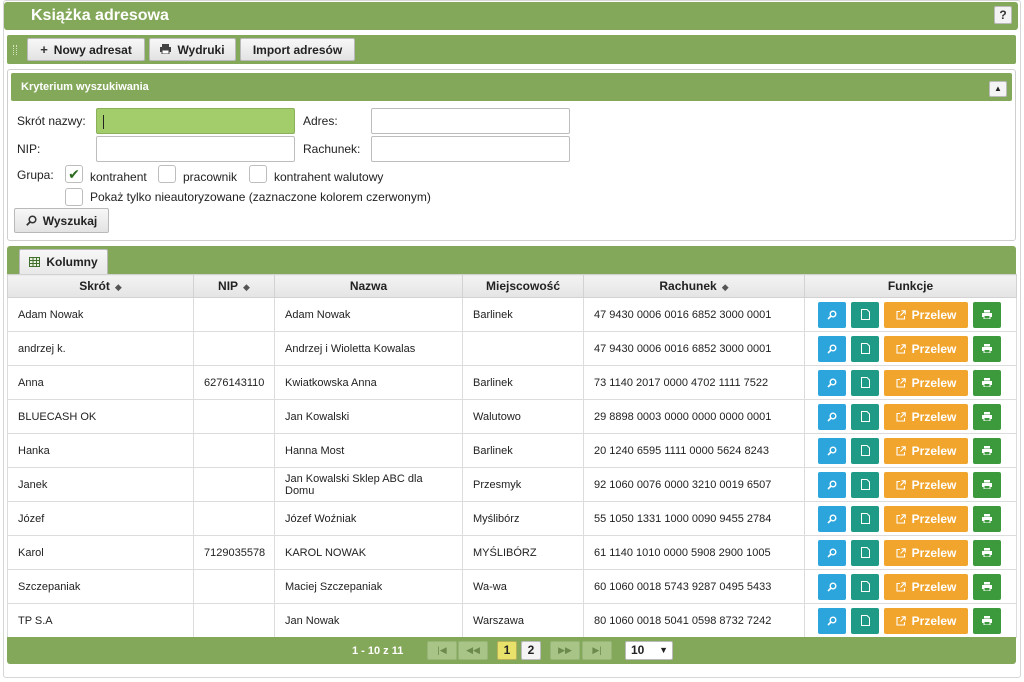  I want to click on account-input, so click(470, 149).